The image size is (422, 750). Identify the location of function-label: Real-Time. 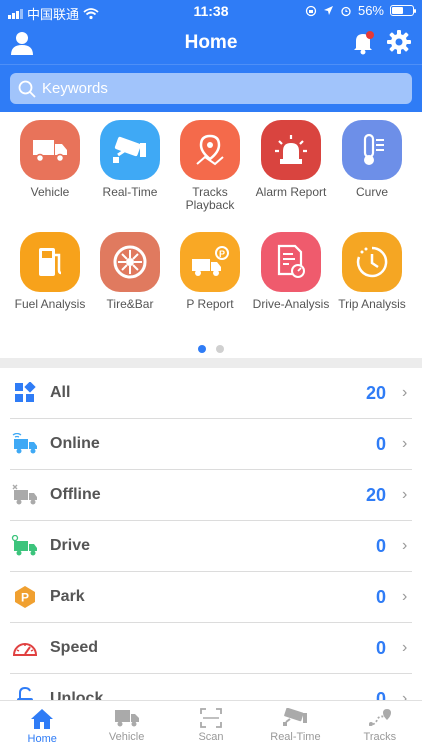
(130, 192).